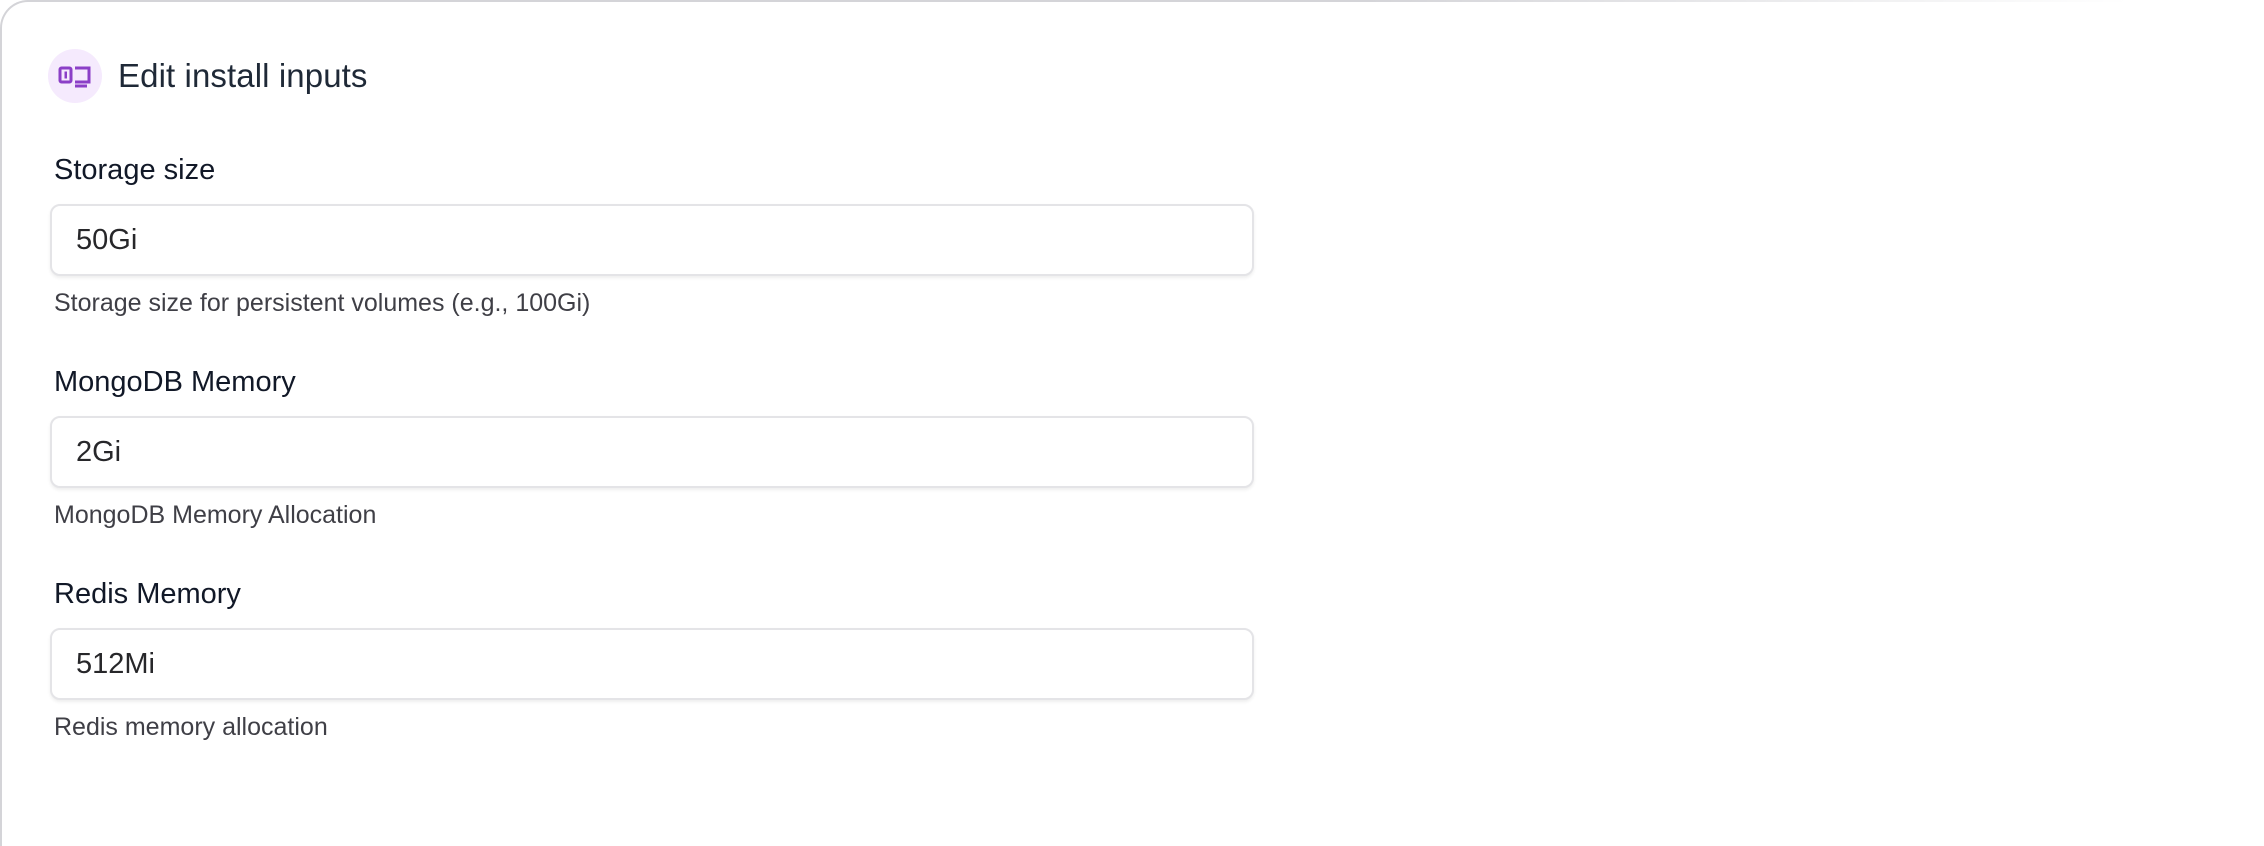  Describe the element at coordinates (191, 727) in the screenshot. I see `redis-memory-help-text: Redis memory allocation` at that location.